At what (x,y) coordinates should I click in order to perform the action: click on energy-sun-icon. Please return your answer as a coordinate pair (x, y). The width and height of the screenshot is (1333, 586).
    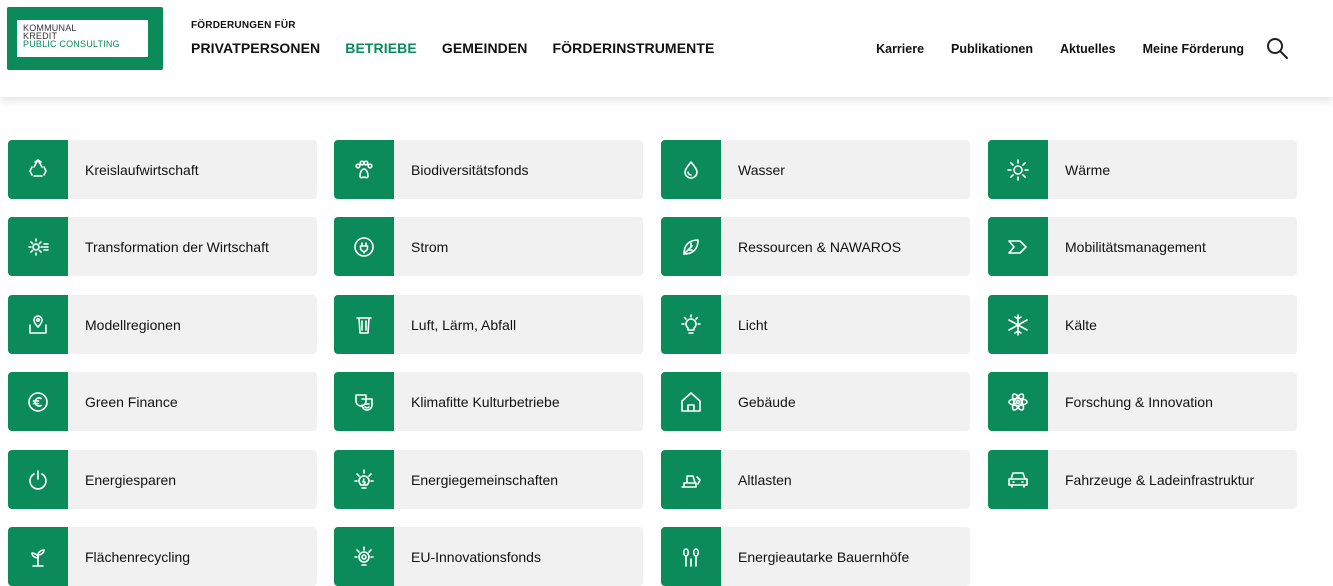
    Looking at the image, I should click on (364, 479).